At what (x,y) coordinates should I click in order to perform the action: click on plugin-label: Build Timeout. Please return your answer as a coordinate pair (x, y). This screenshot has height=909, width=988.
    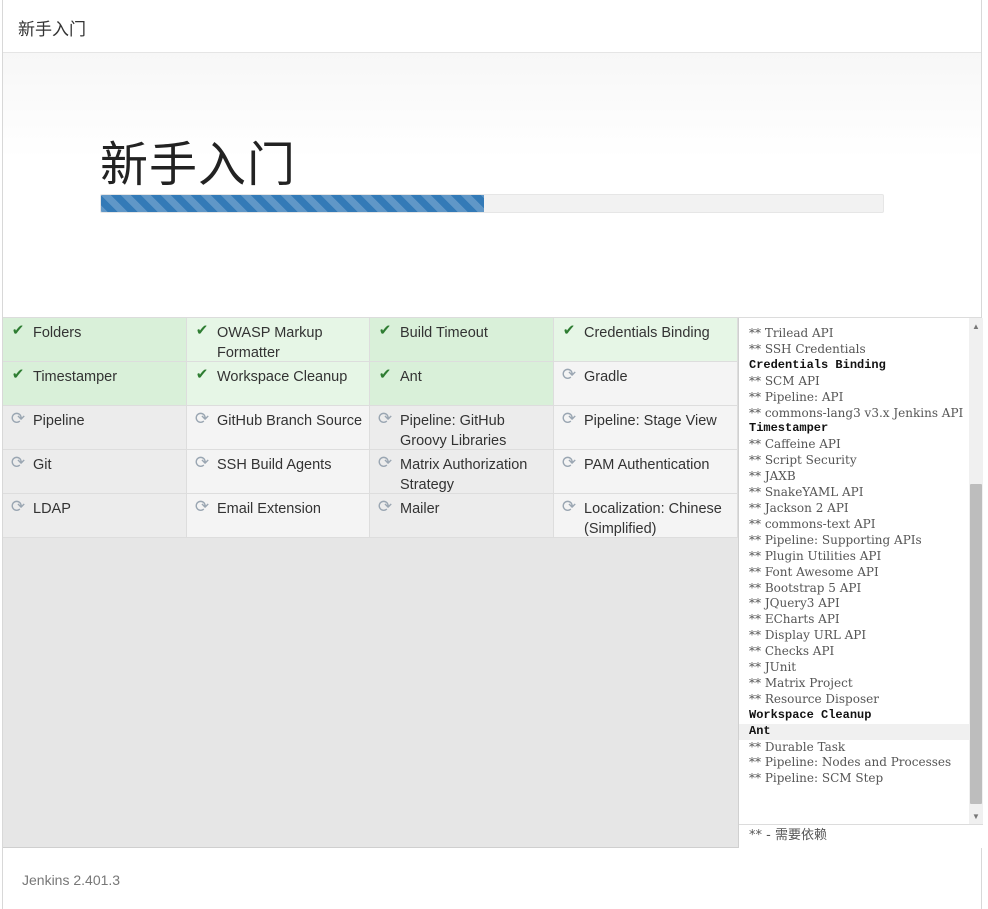
    Looking at the image, I should click on (444, 333).